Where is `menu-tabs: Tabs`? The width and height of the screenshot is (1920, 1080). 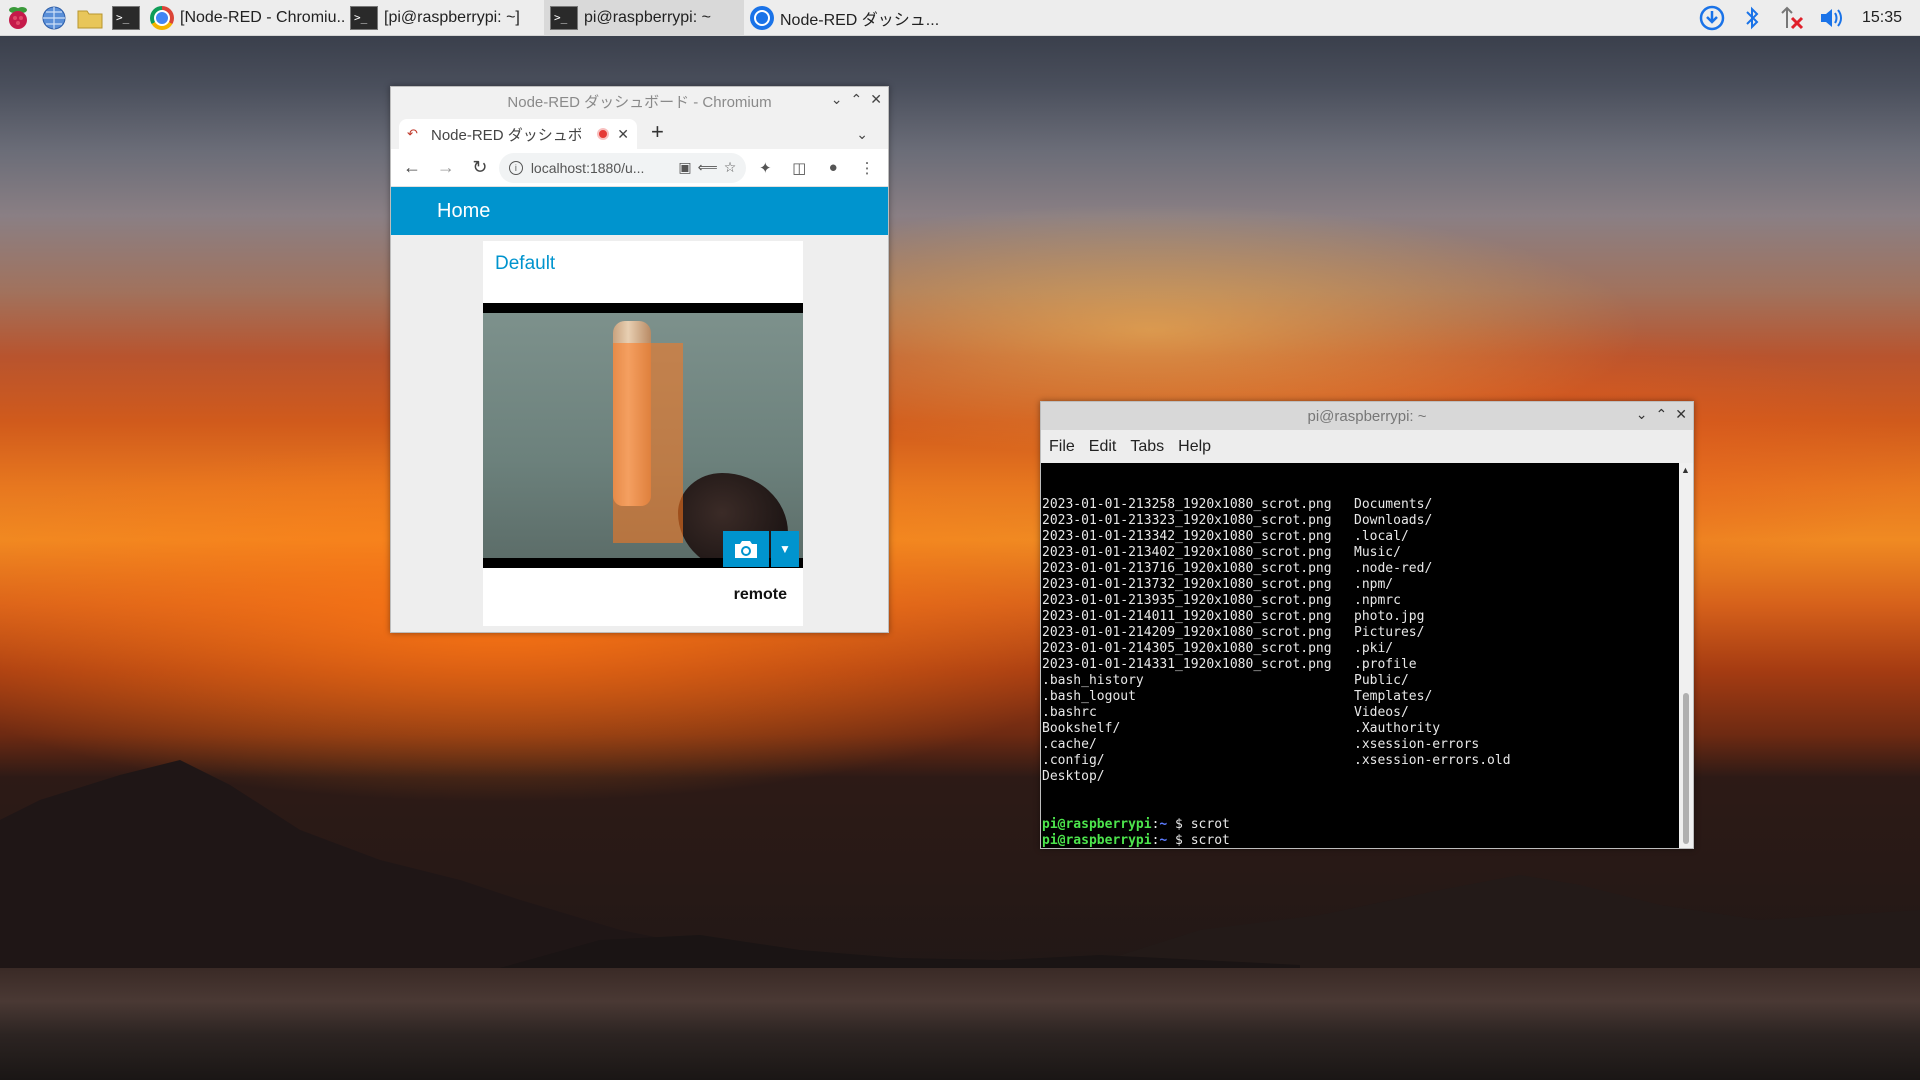 menu-tabs: Tabs is located at coordinates (1147, 447).